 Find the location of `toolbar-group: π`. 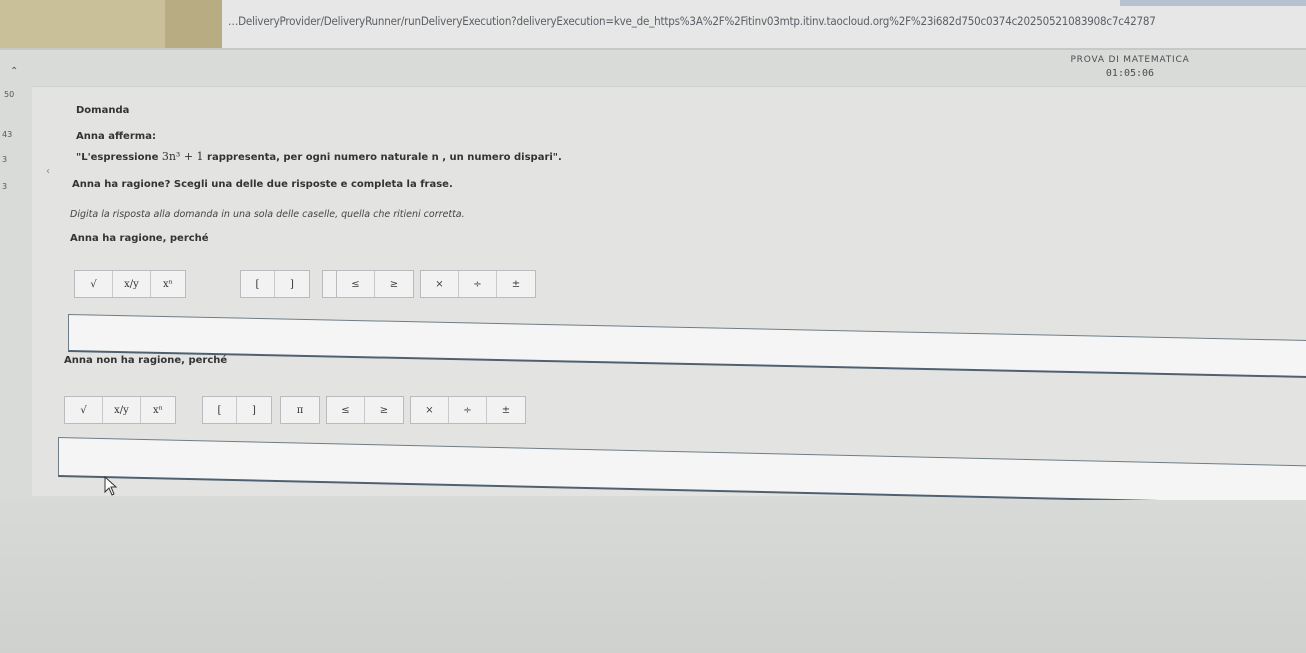

toolbar-group: π is located at coordinates (300, 410).